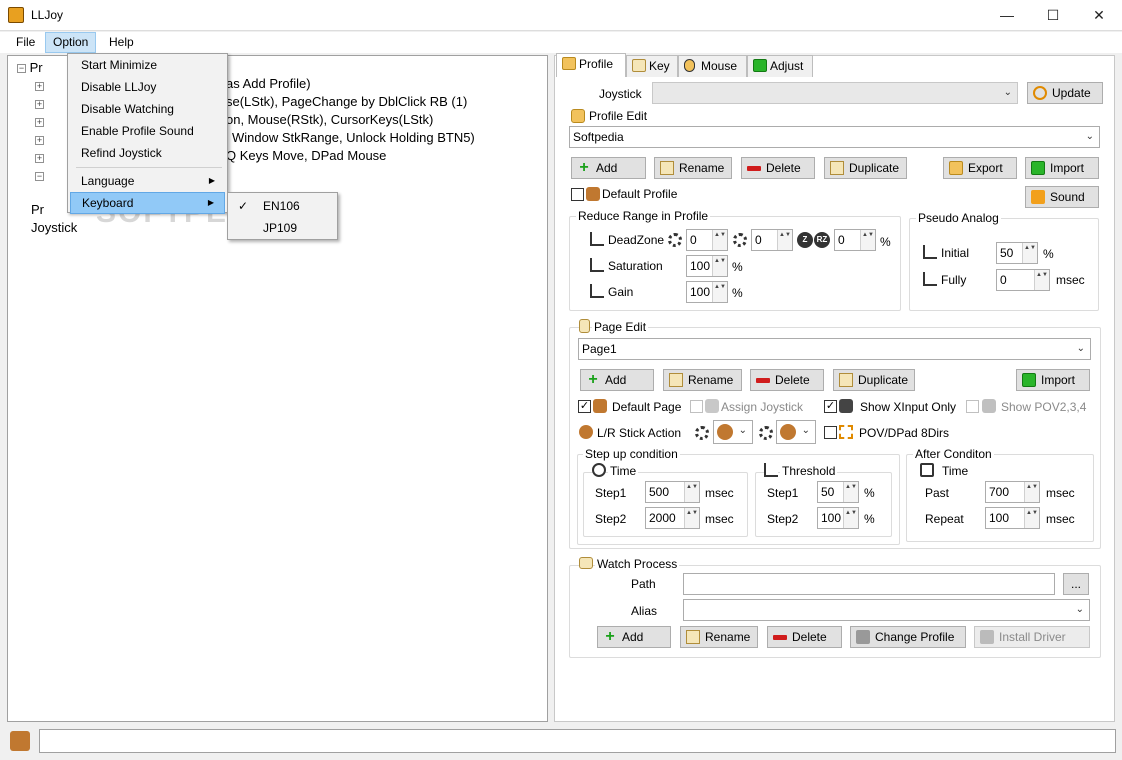 This screenshot has width=1122, height=760. Describe the element at coordinates (702, 380) in the screenshot. I see `page-rename-button: Rename` at that location.